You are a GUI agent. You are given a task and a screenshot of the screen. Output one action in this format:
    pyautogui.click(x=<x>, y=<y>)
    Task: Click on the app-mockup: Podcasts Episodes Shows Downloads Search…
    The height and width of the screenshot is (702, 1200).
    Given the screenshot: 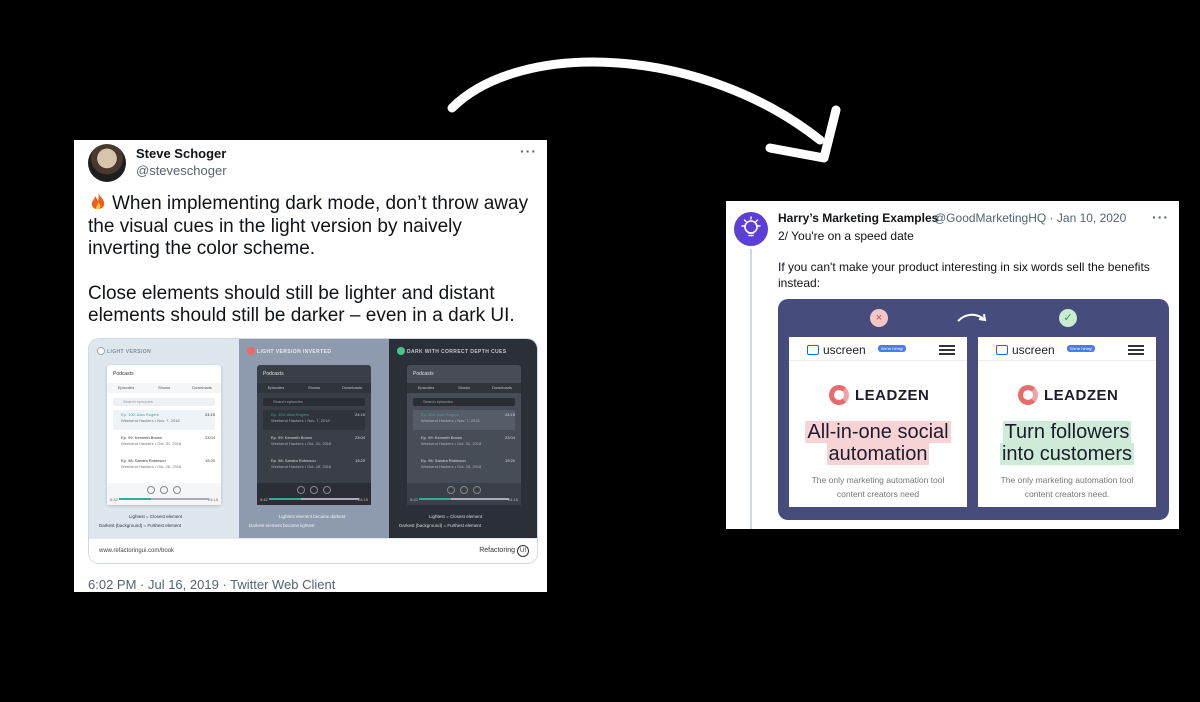 What is the action you would take?
    pyautogui.click(x=314, y=435)
    